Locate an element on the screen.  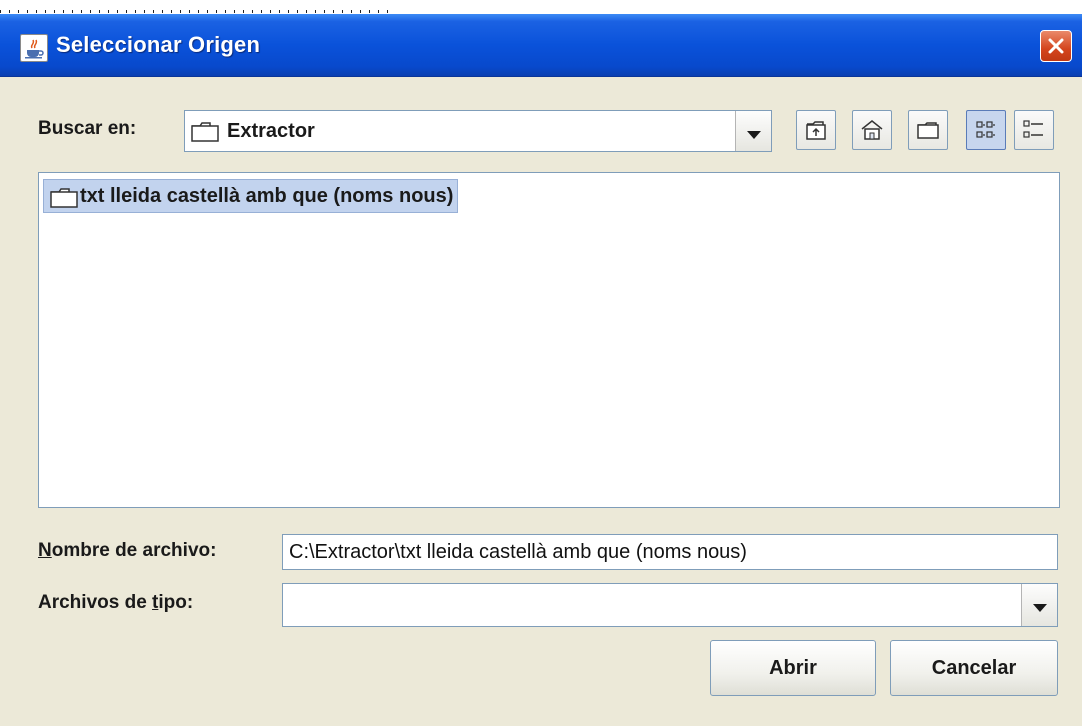
list-item: txt lleida castellà amb que (noms nous) is located at coordinates (251, 196).